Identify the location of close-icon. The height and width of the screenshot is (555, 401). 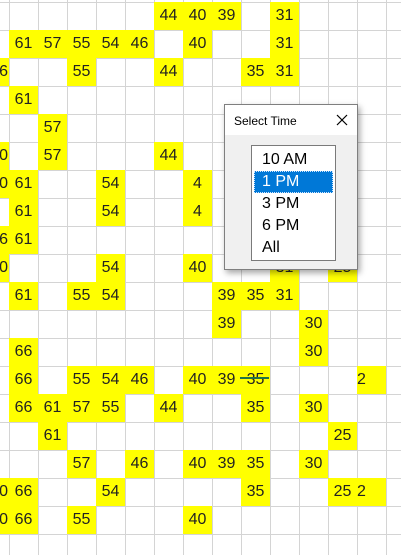
(342, 120).